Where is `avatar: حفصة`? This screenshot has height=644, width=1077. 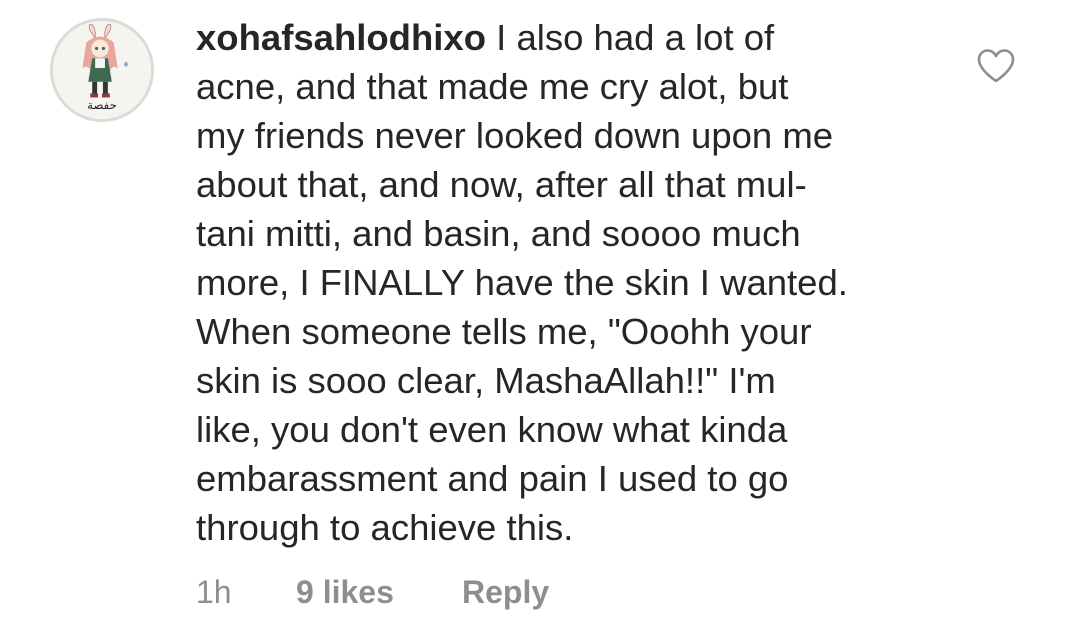 avatar: حفصة is located at coordinates (102, 70).